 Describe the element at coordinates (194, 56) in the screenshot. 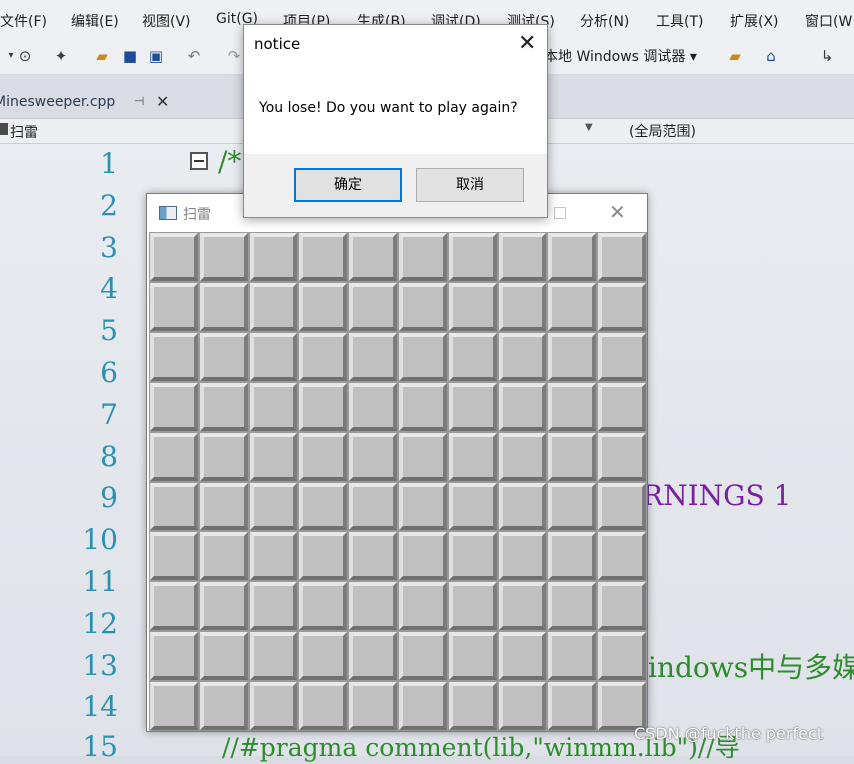

I see `undo-icon: ↶` at that location.